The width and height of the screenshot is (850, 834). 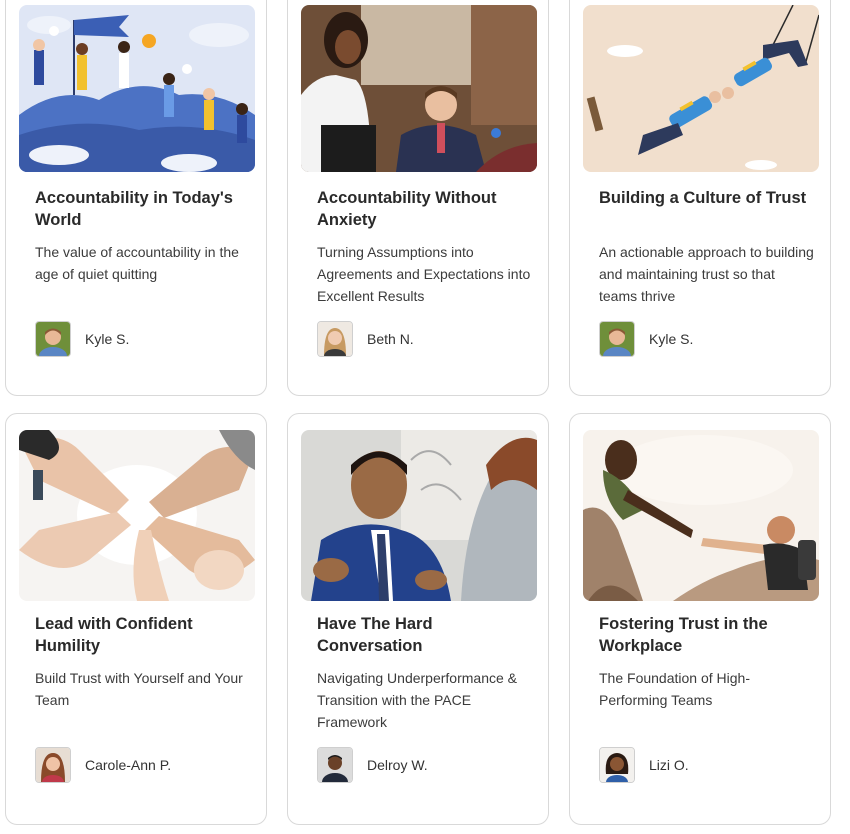 What do you see at coordinates (617, 765) in the screenshot?
I see `lizi-avatar-icon` at bounding box center [617, 765].